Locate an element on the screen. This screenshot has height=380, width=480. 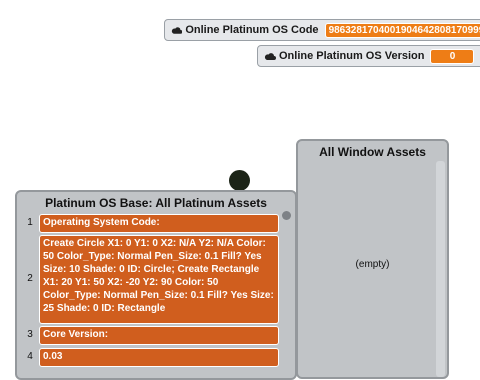
variable-monitor-os-version: Online Platinum OS Version 0 is located at coordinates (368, 56).